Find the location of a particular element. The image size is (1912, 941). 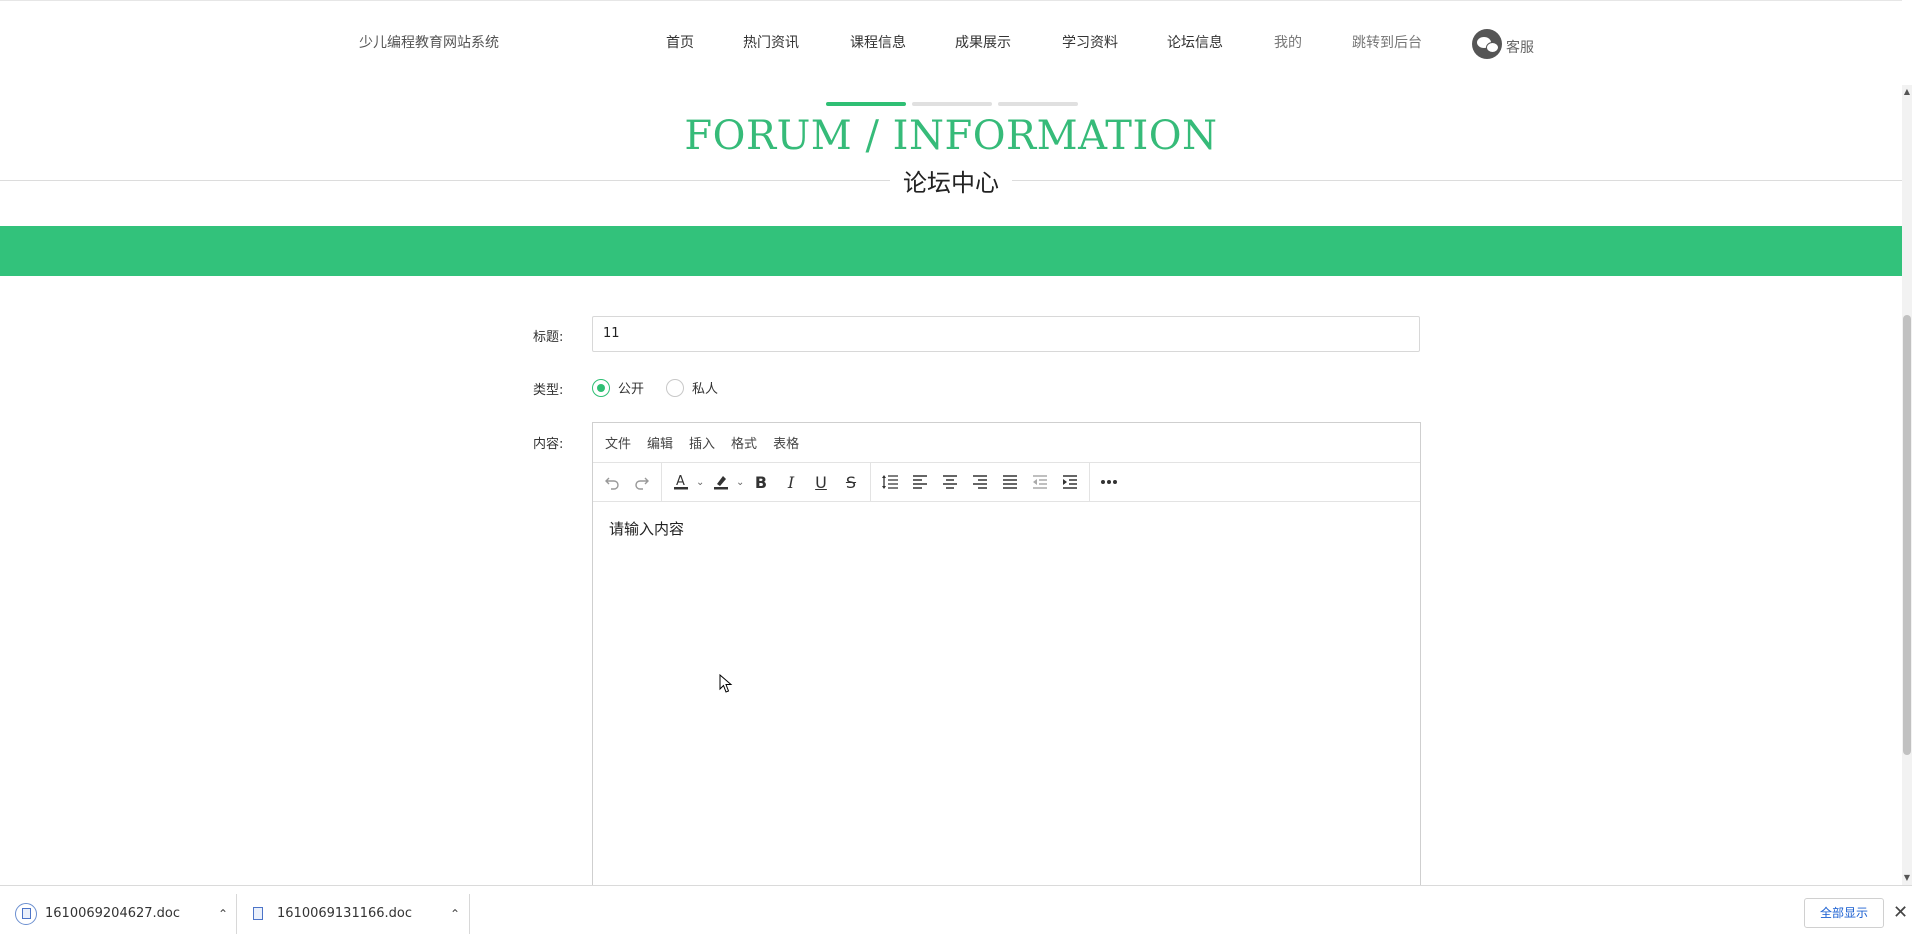

radio-checked-icon is located at coordinates (601, 387).